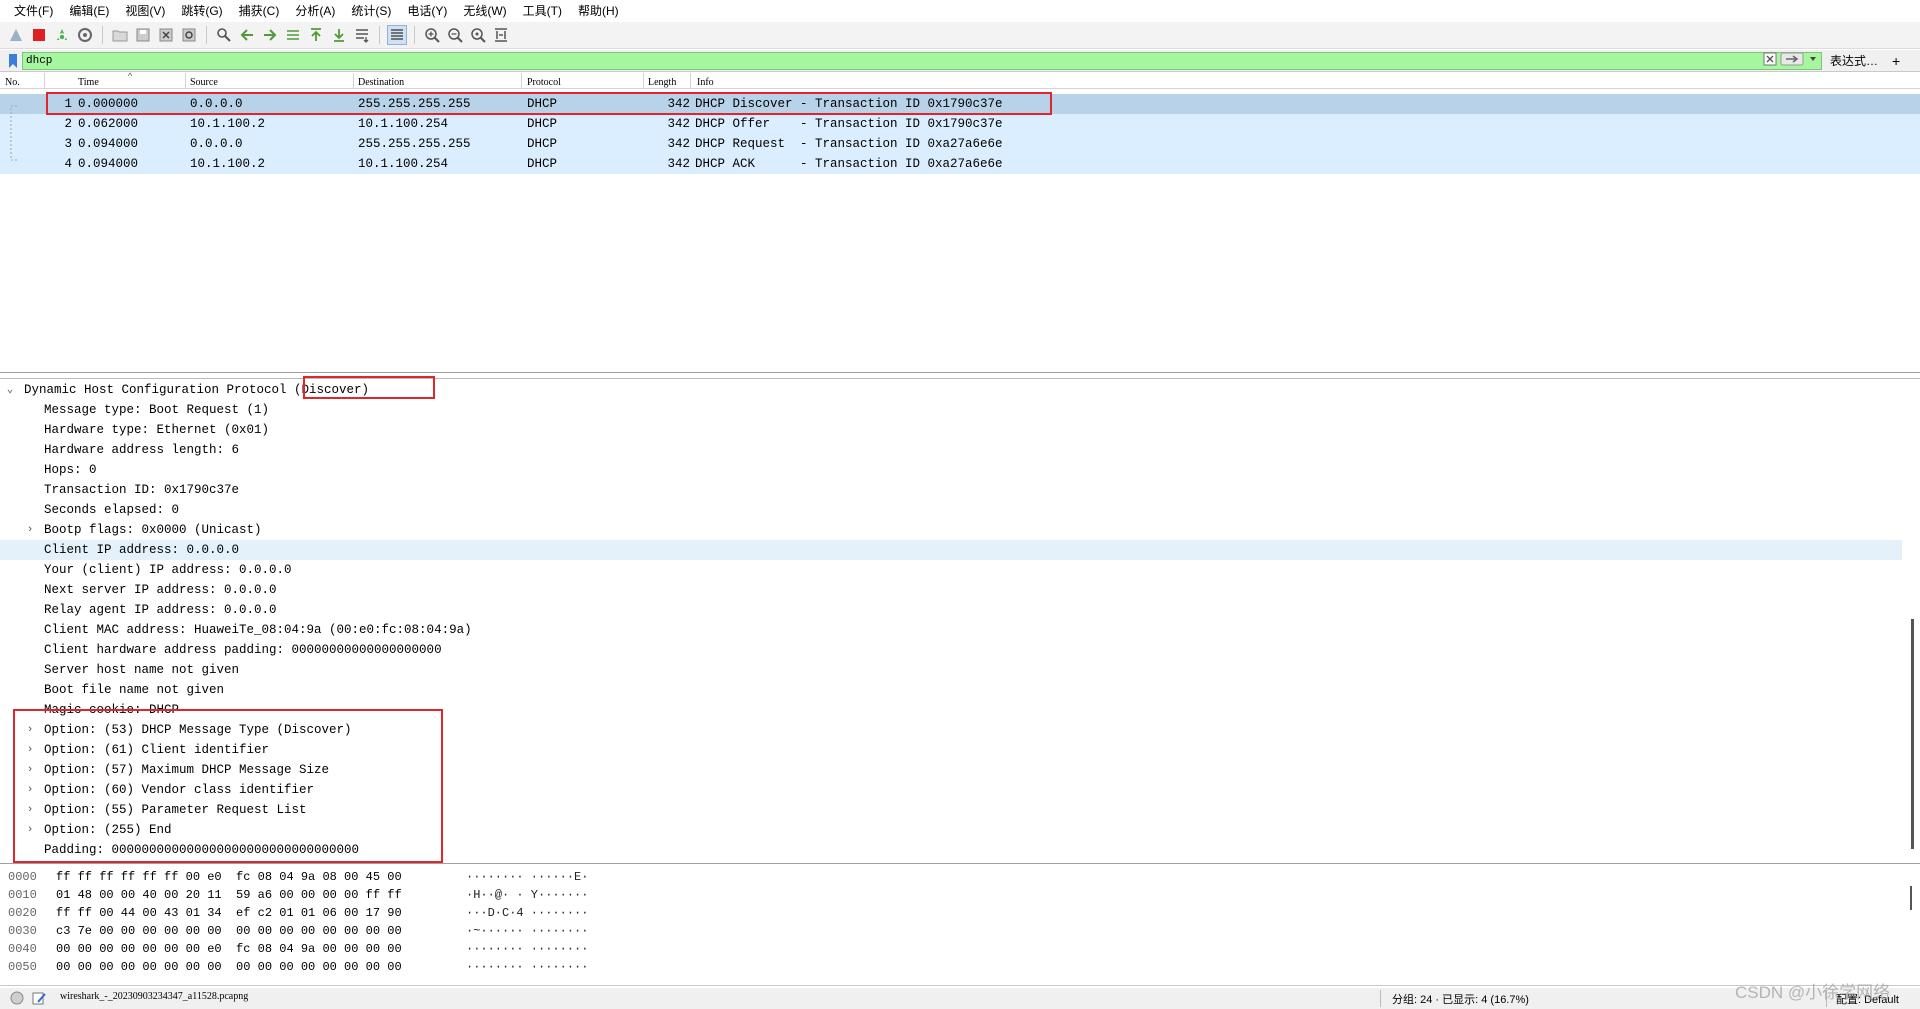 This screenshot has width=1920, height=1009. Describe the element at coordinates (371, 11) in the screenshot. I see `menu-item: 统计(S)` at that location.